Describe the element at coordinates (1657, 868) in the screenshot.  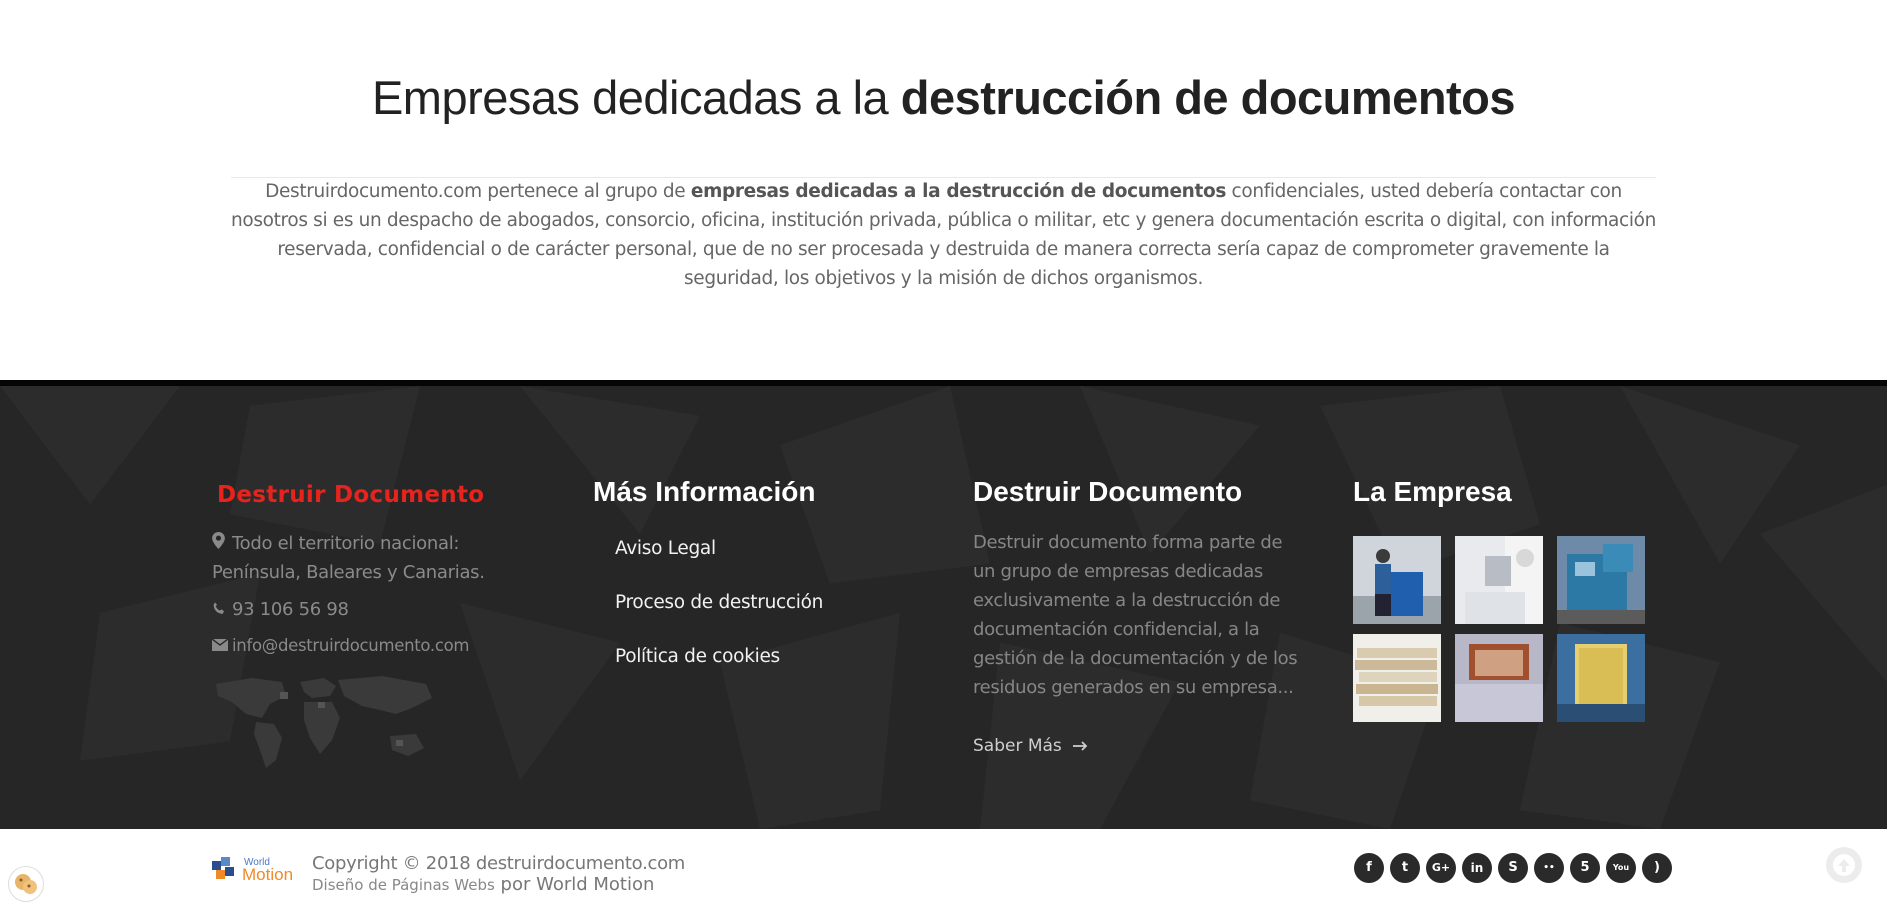
I see `rss-icon: )` at that location.